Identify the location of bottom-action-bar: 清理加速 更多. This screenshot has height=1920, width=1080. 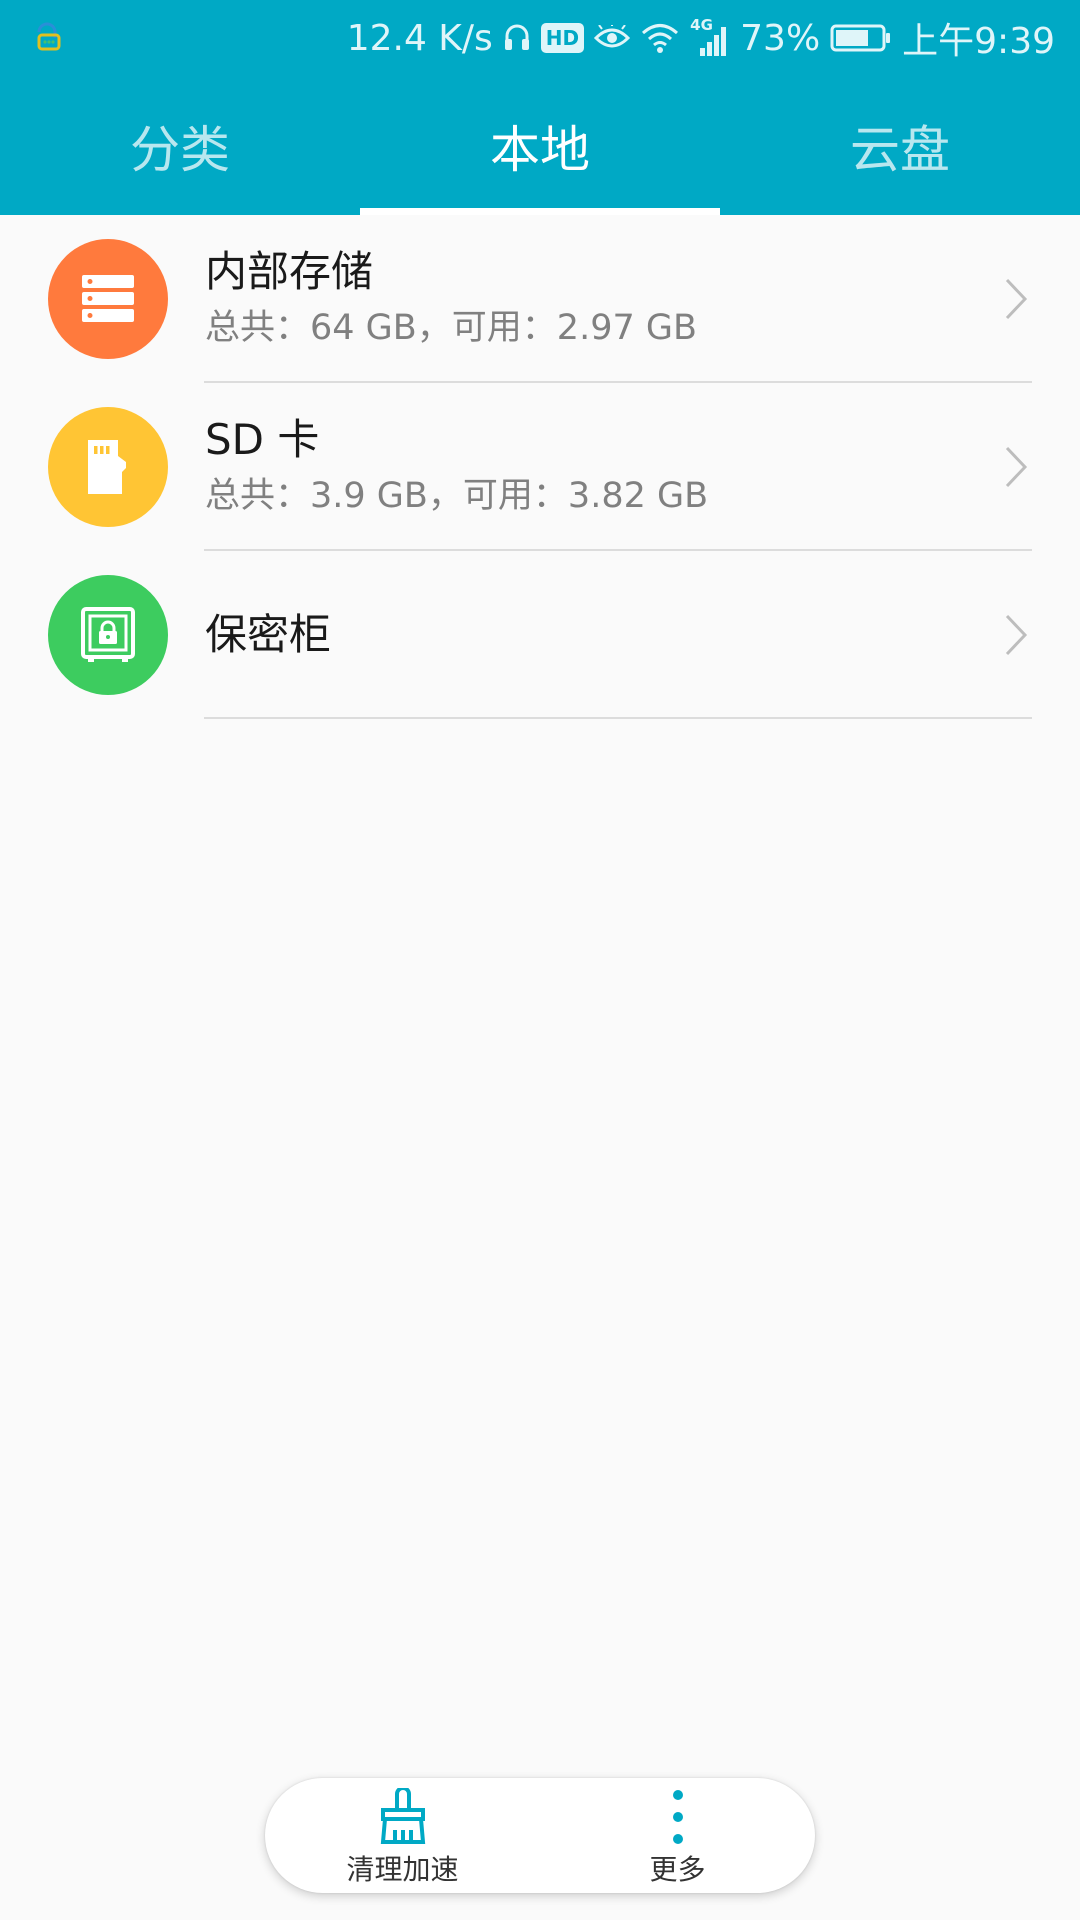
(540, 1835).